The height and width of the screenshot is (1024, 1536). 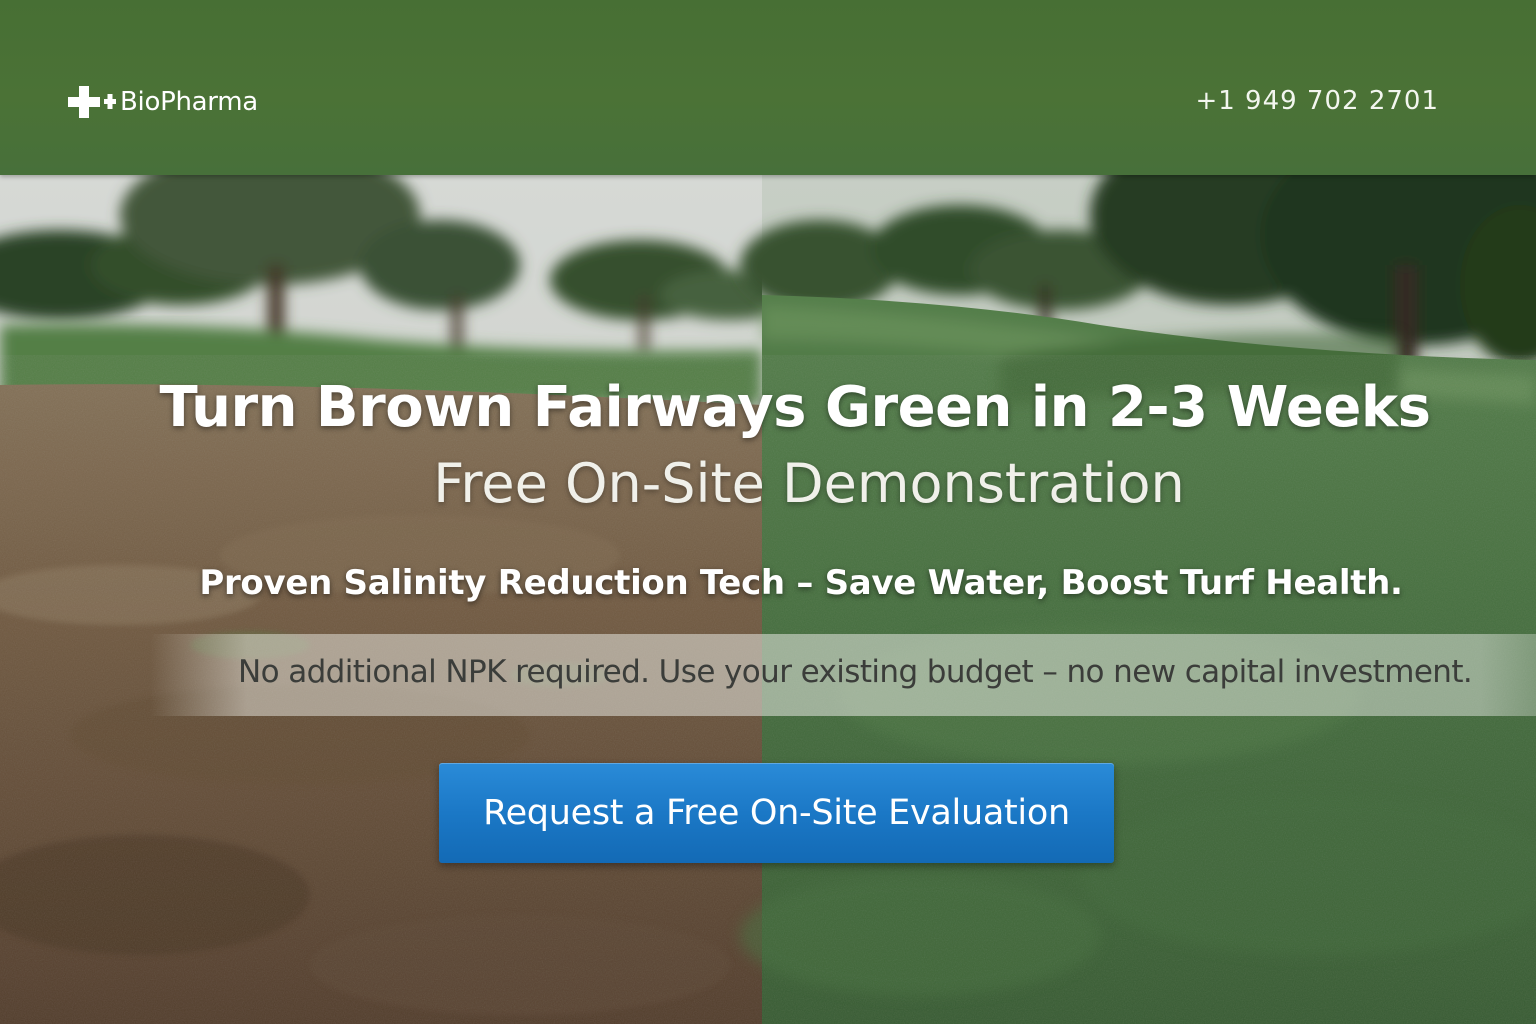 What do you see at coordinates (795, 407) in the screenshot?
I see `hero-headline: Turn Brown Fairways Green in 2-3 Weeks` at bounding box center [795, 407].